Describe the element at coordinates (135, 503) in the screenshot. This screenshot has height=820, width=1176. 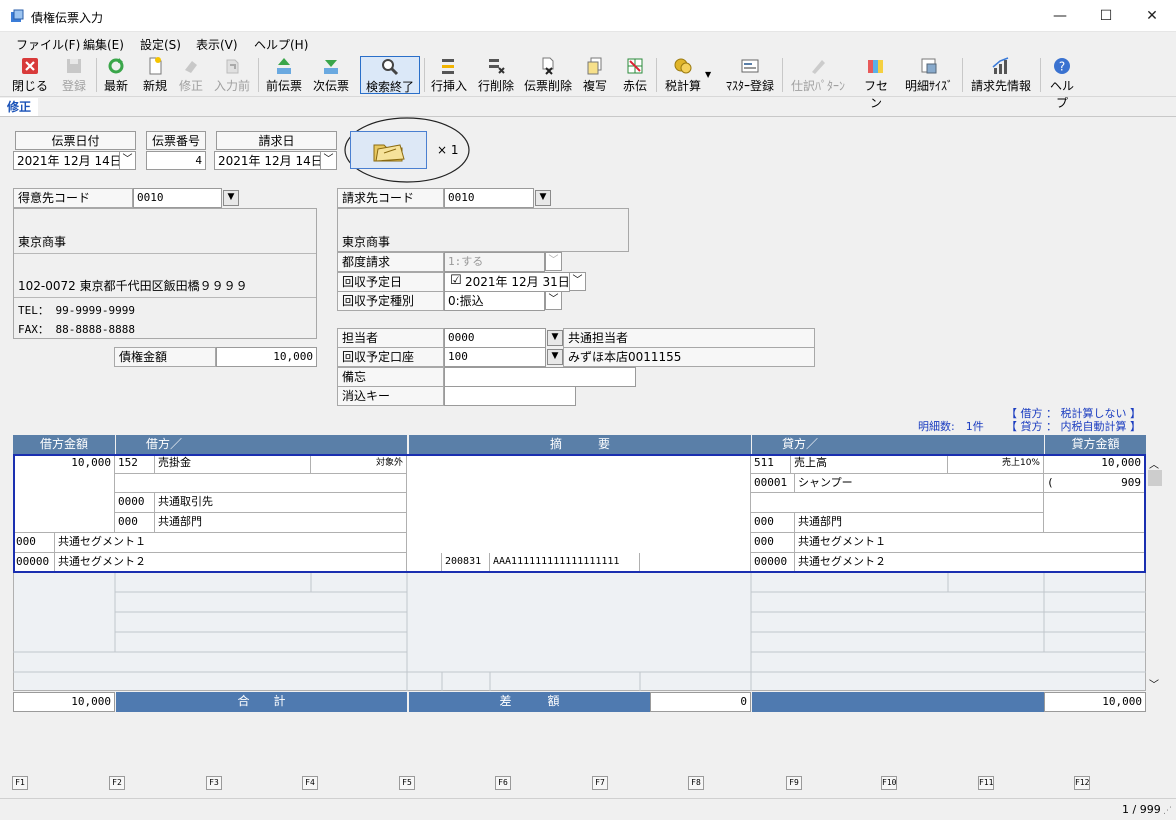
I see `debit-partner-code: 0000` at that location.